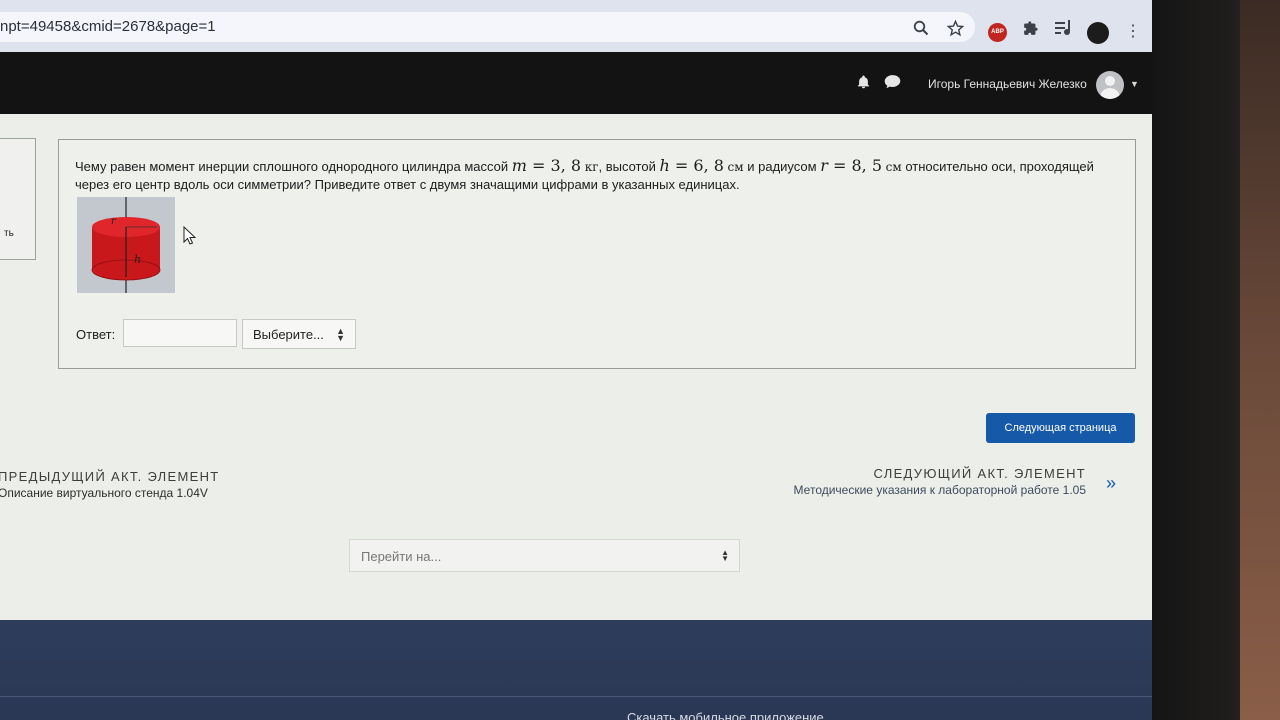 Image resolution: width=1280 pixels, height=720 pixels. What do you see at coordinates (1064, 30) in the screenshot?
I see `media-icon` at bounding box center [1064, 30].